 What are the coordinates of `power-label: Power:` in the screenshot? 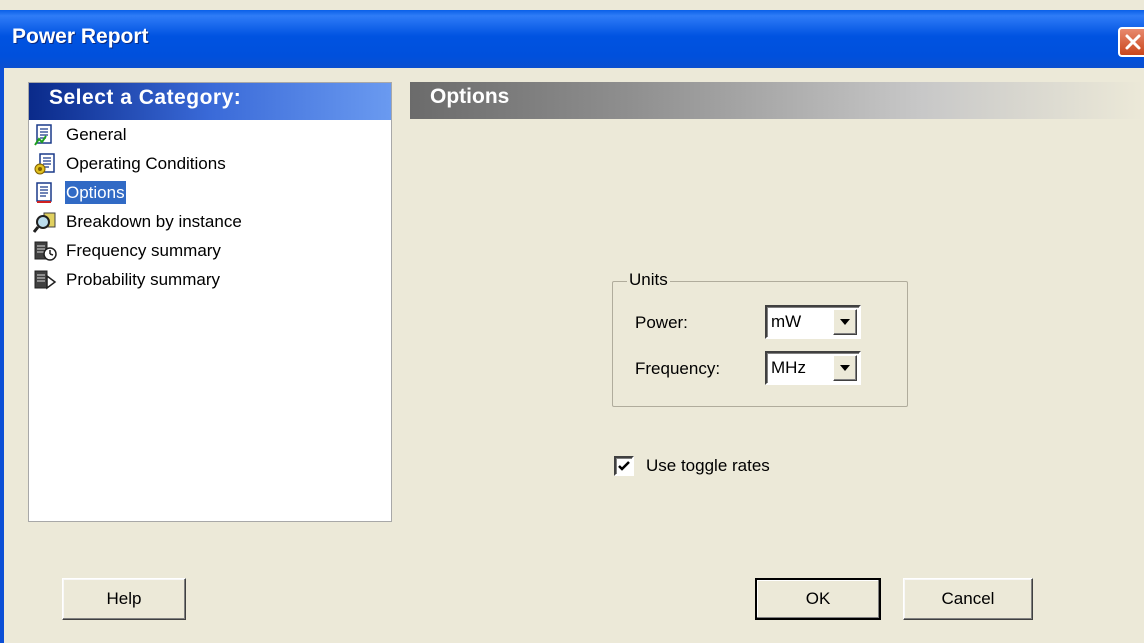 It's located at (661, 322).